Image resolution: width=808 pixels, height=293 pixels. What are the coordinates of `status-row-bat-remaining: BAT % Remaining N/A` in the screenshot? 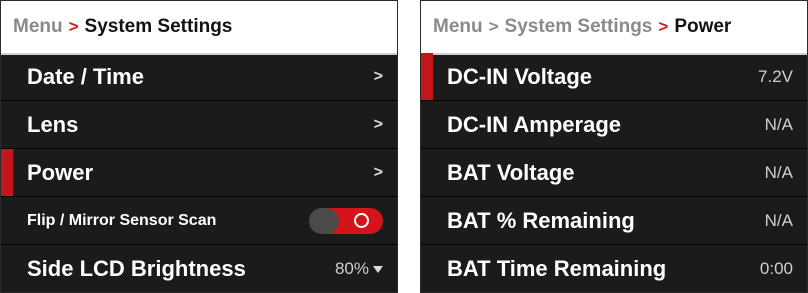 It's located at (614, 221).